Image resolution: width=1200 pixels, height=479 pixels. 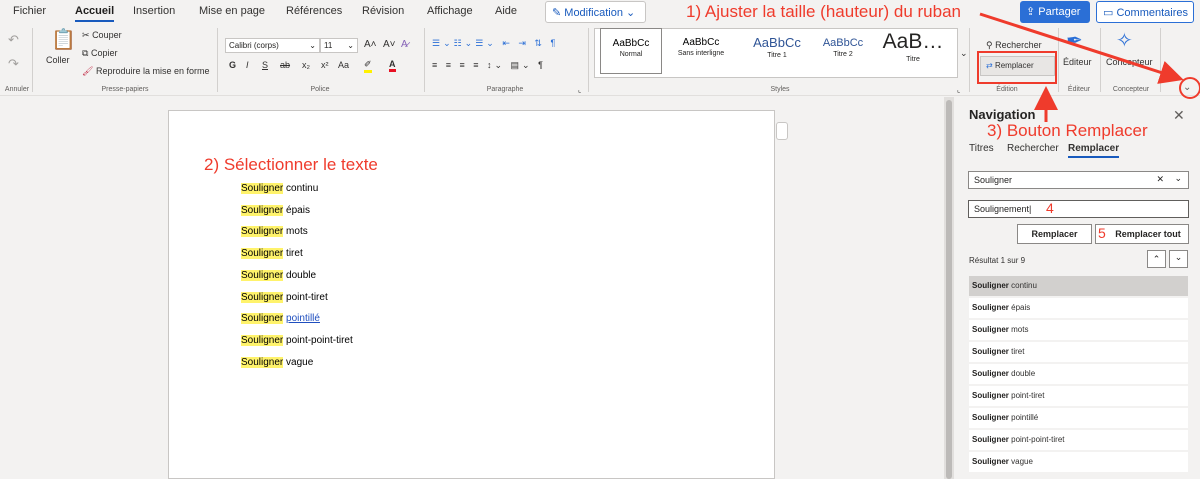 I want to click on result-item: Souligner point-tiret, so click(x=1078, y=396).